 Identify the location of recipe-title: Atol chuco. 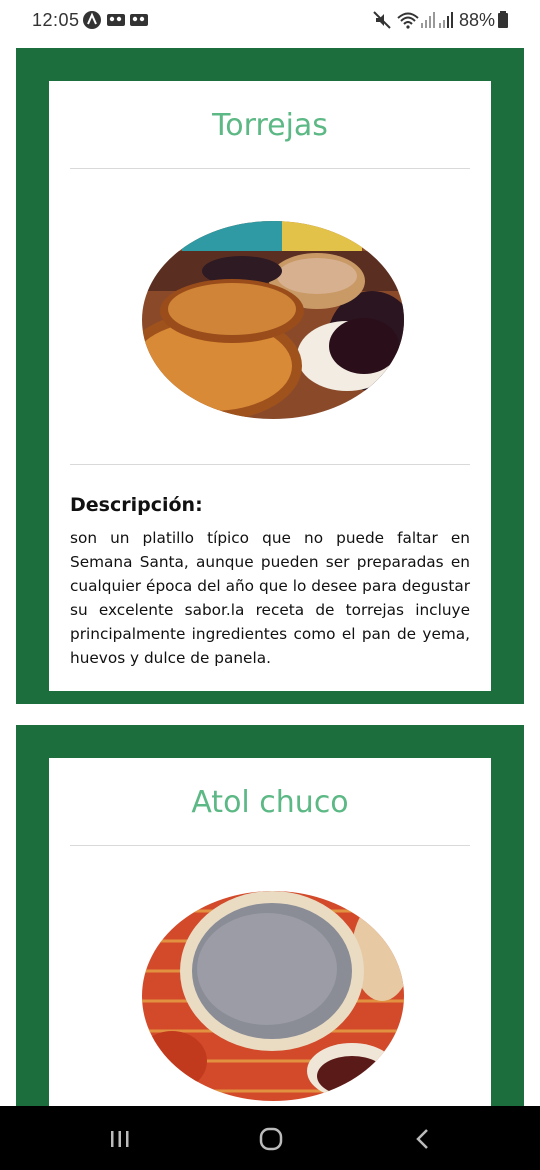
(270, 802).